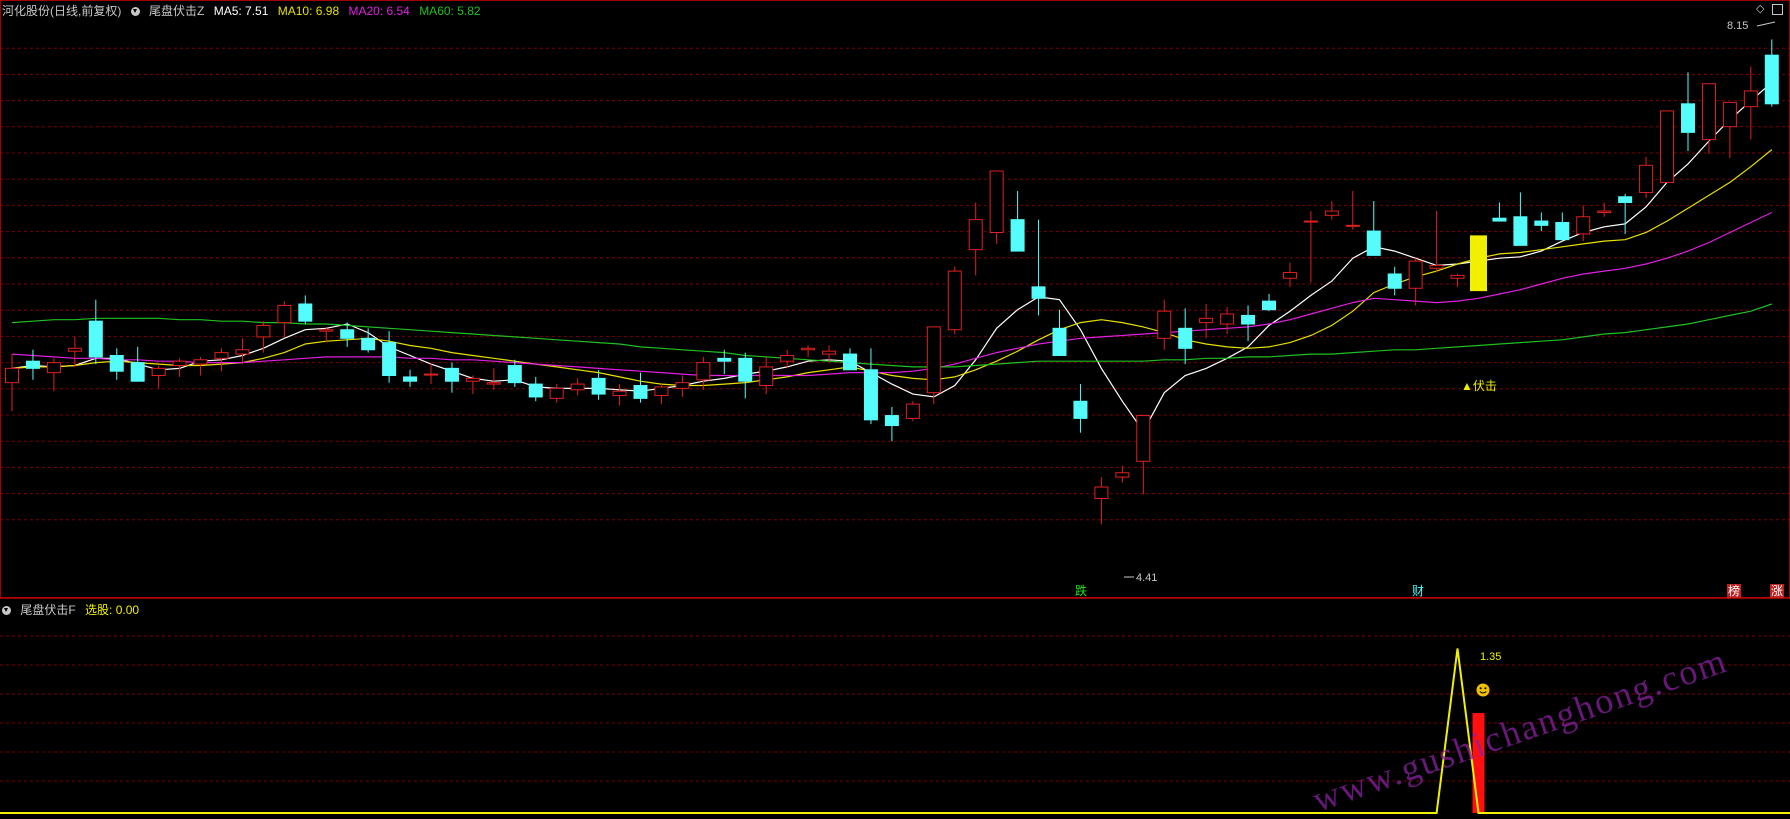 This screenshot has width=1790, height=819. I want to click on marker-cai: 财, so click(1418, 591).